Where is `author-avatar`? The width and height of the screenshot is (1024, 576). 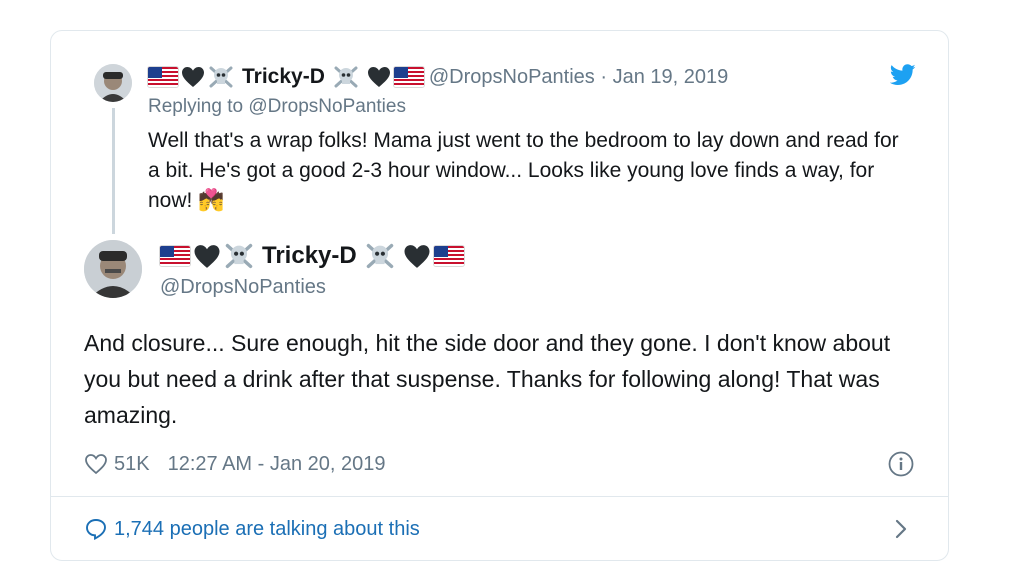 author-avatar is located at coordinates (113, 269).